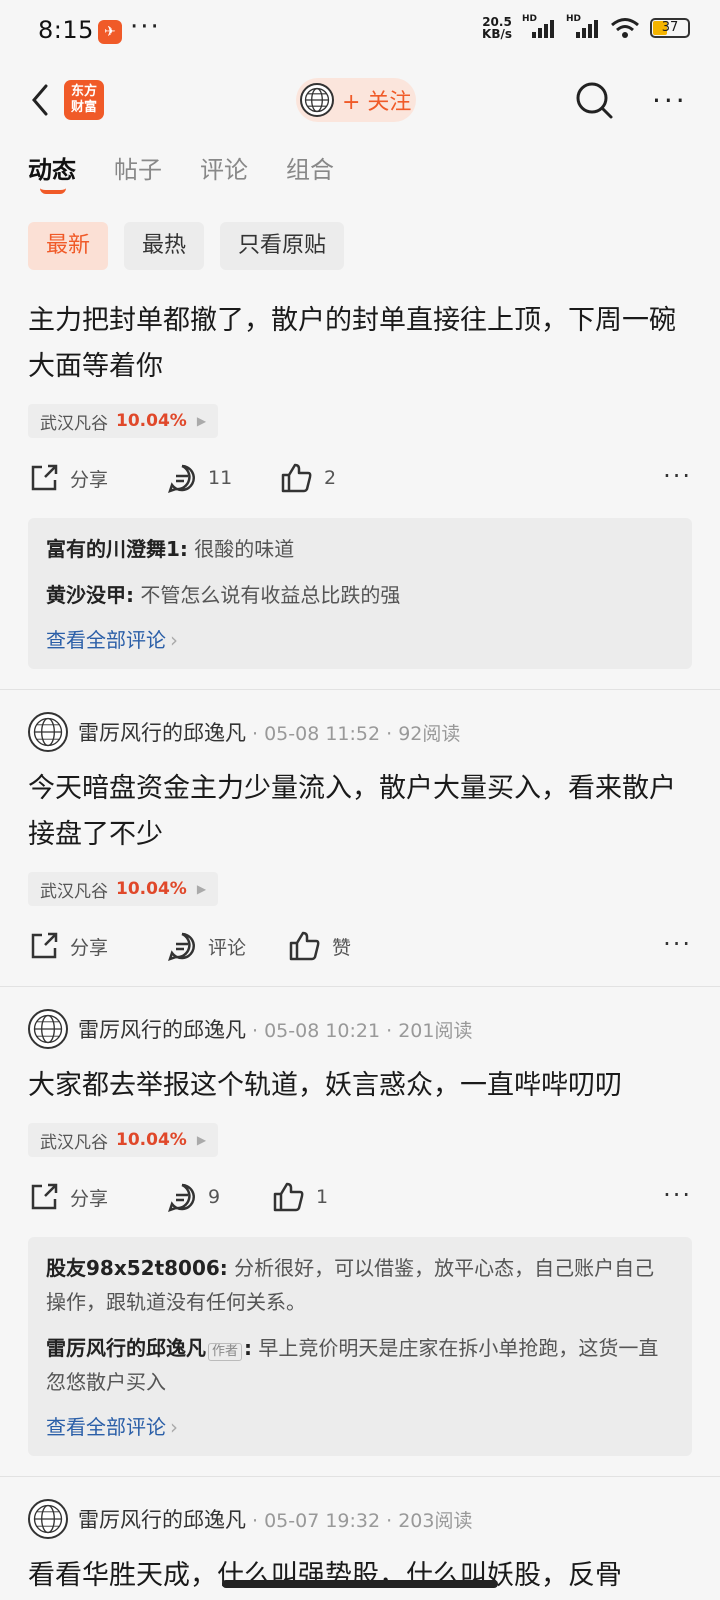  What do you see at coordinates (539, 26) in the screenshot?
I see `signal-icon: HD` at bounding box center [539, 26].